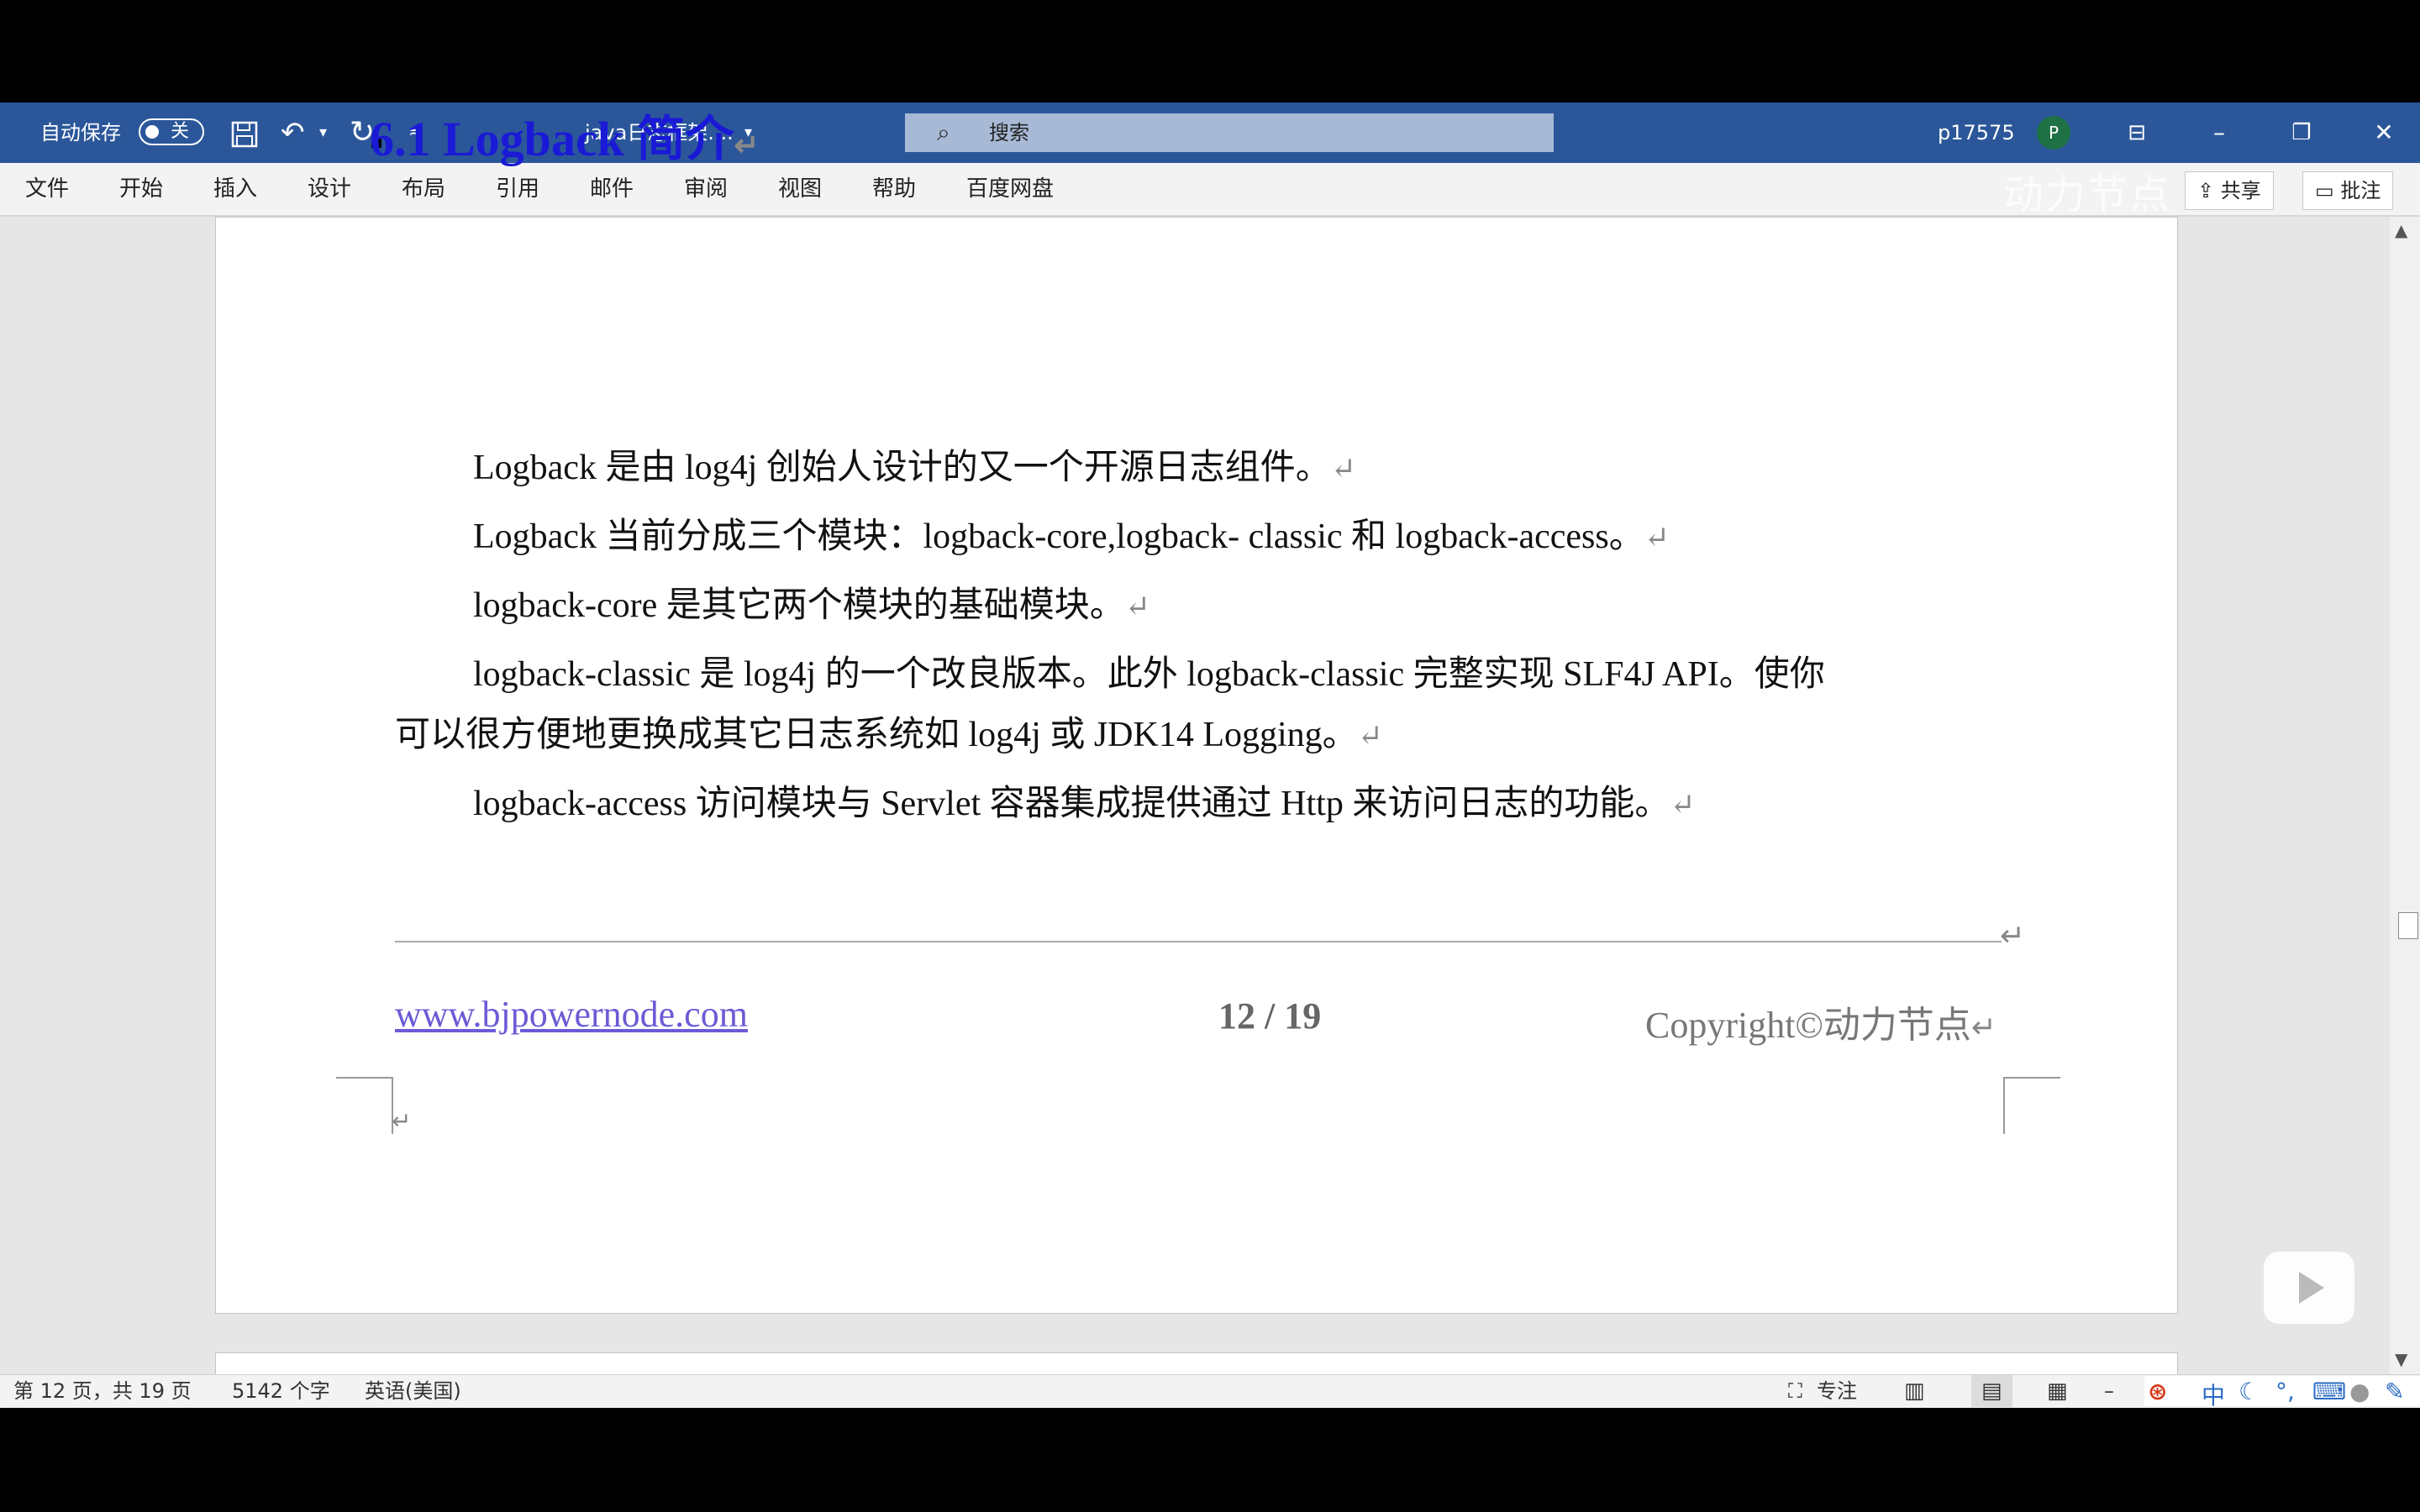 This screenshot has height=1512, width=2420. Describe the element at coordinates (2032, 1105) in the screenshot. I see `margin-corner-right` at that location.